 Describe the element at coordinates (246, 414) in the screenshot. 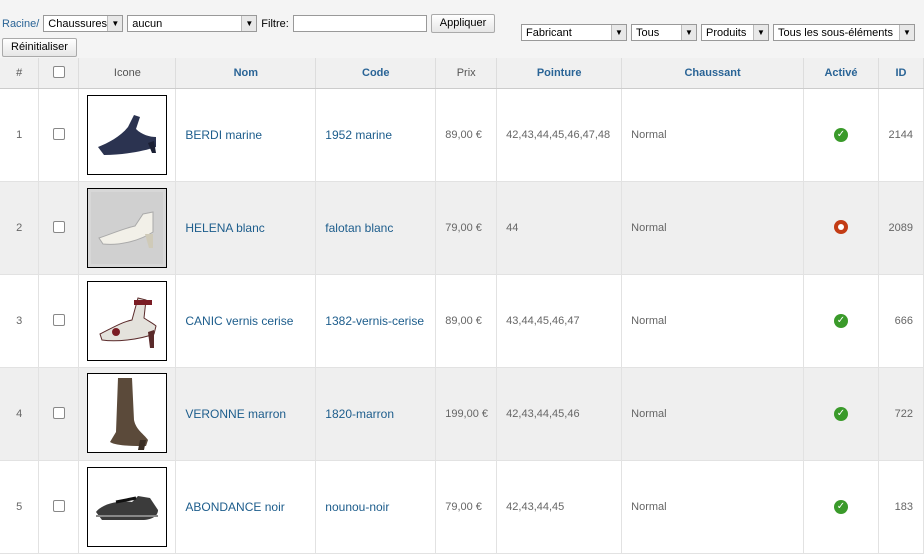

I see `product-name-link: VERONNE marron` at that location.